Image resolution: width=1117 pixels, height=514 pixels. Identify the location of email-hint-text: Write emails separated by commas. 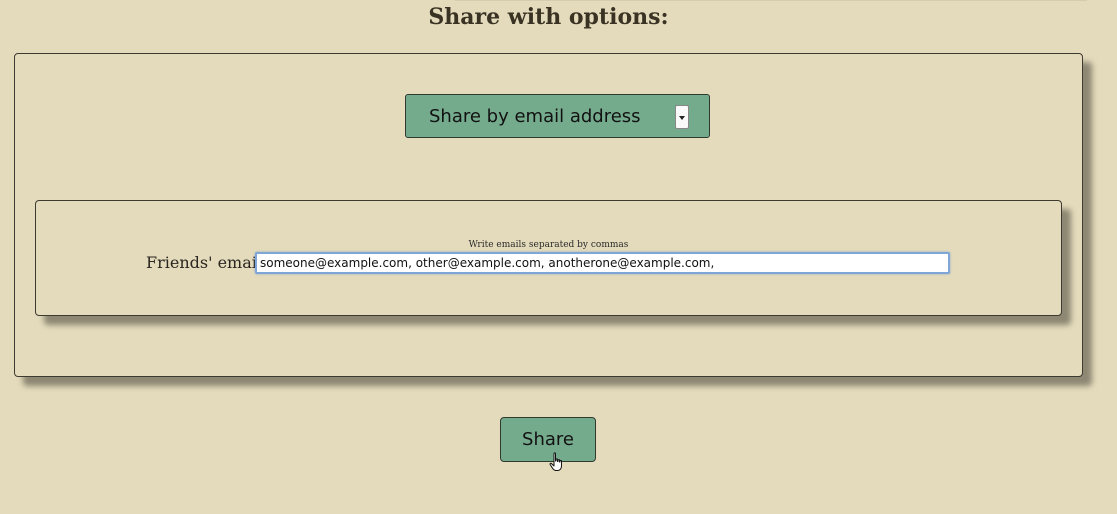
(548, 245).